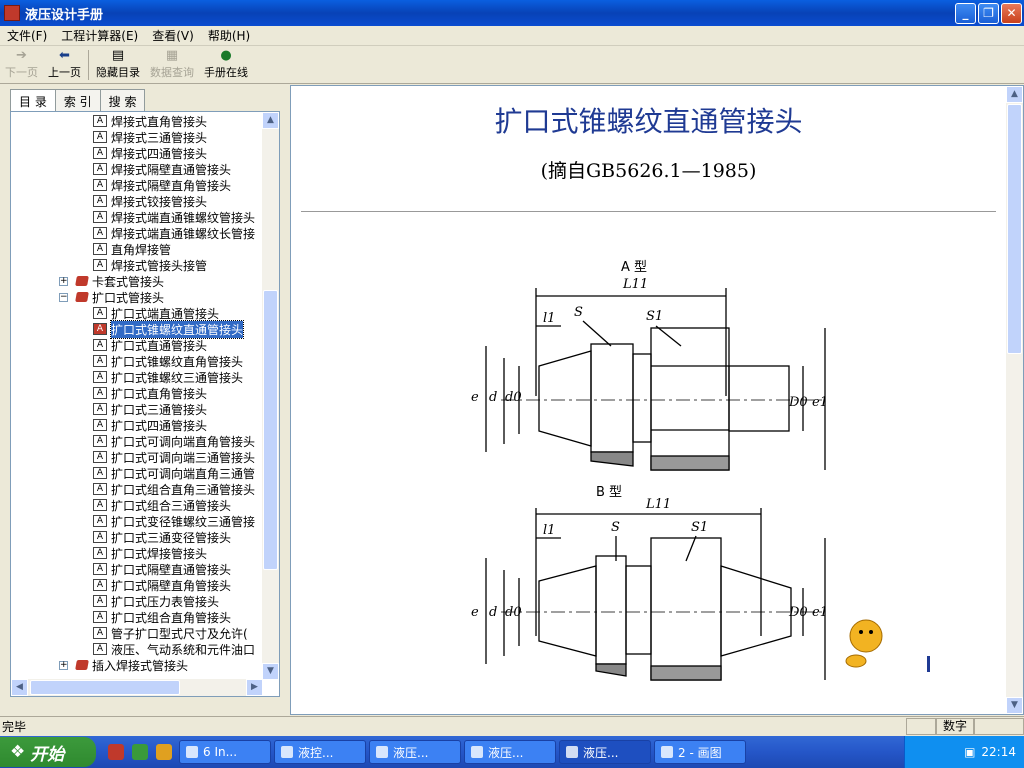 The width and height of the screenshot is (1024, 768). Describe the element at coordinates (19, 687) in the screenshot. I see `scroll-left-arrow-icon: ◀` at that location.